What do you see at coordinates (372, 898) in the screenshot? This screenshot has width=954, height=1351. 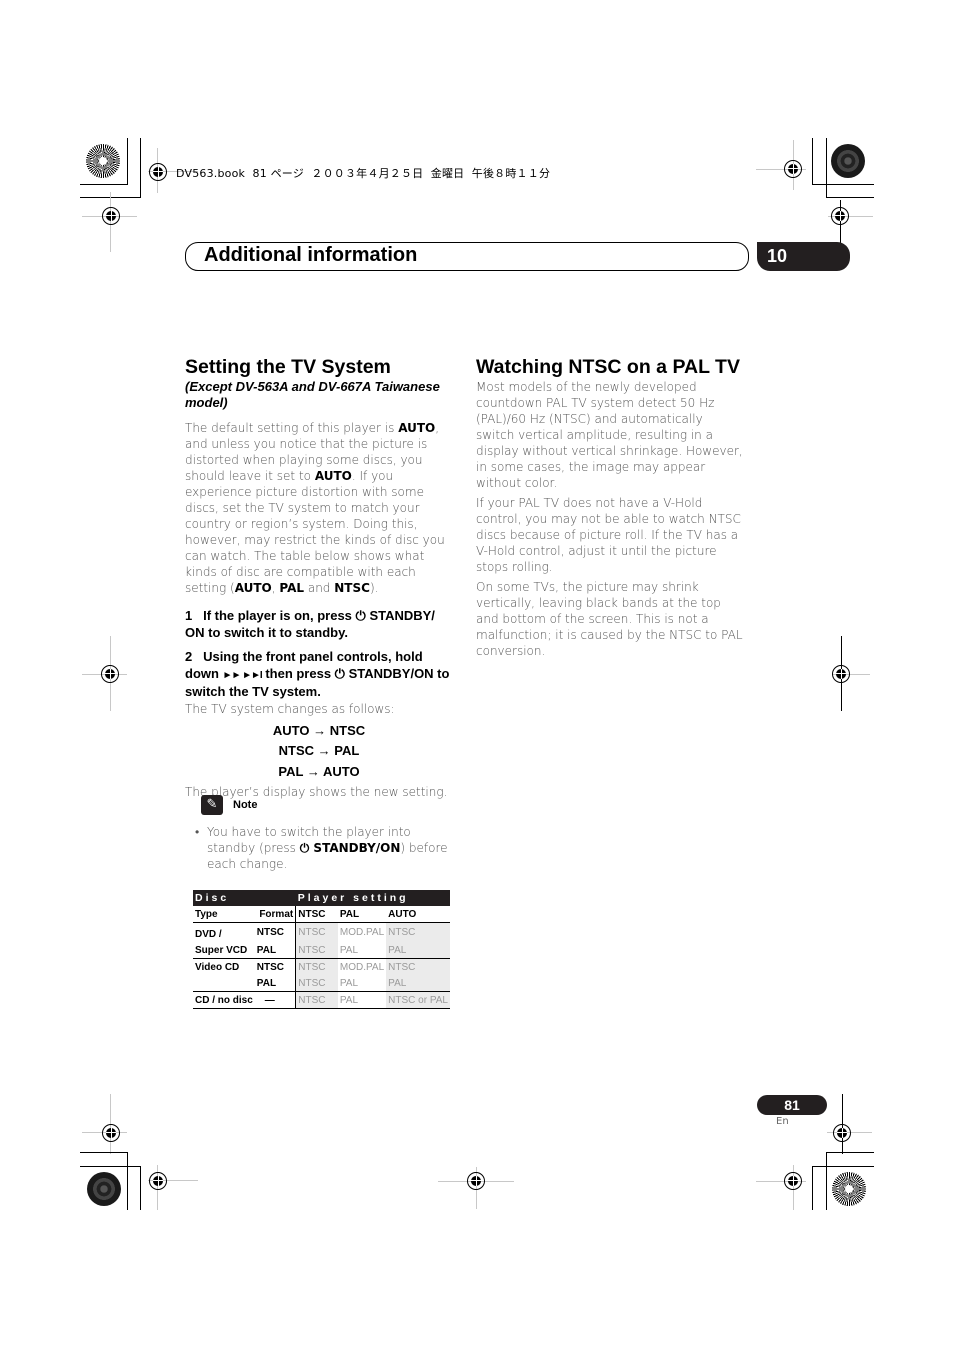 I see `group-header-player-setting: Player setting` at bounding box center [372, 898].